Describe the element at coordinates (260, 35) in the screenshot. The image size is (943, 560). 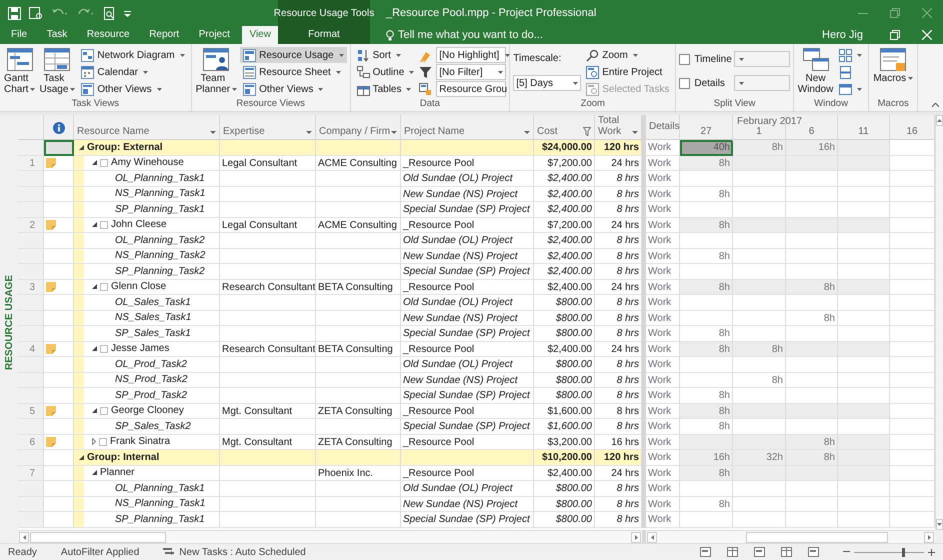
I see `ribbon-tab: View` at that location.